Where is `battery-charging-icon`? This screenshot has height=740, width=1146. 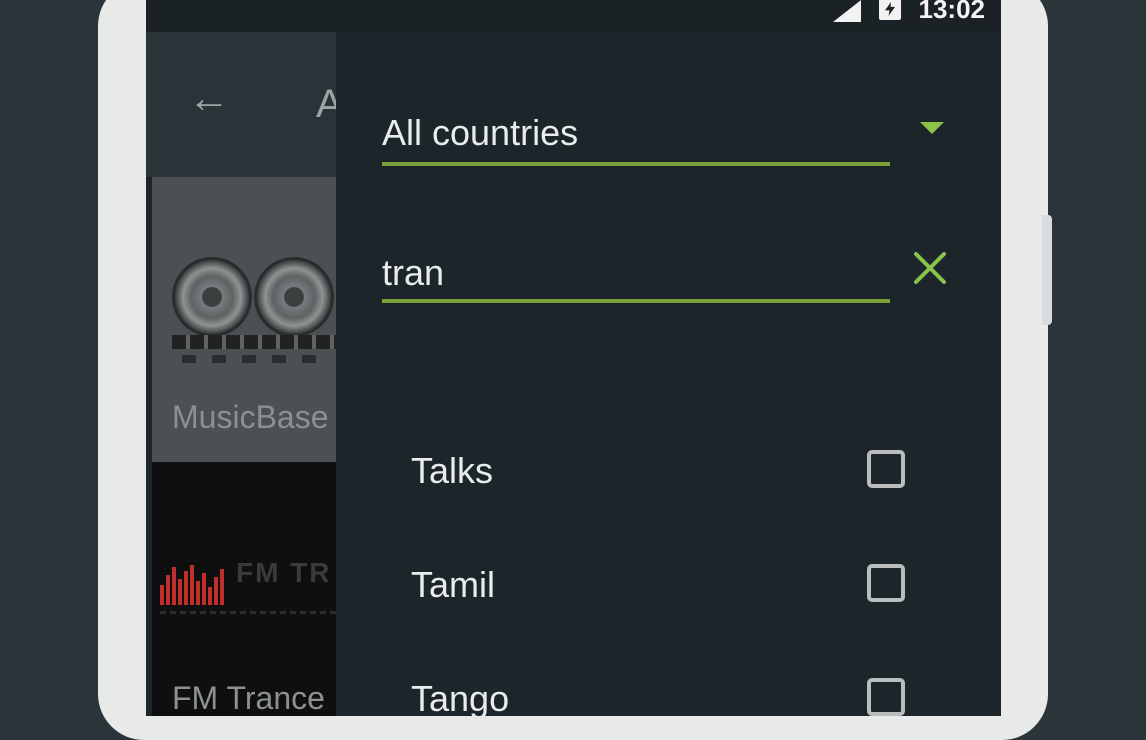 battery-charging-icon is located at coordinates (890, 10).